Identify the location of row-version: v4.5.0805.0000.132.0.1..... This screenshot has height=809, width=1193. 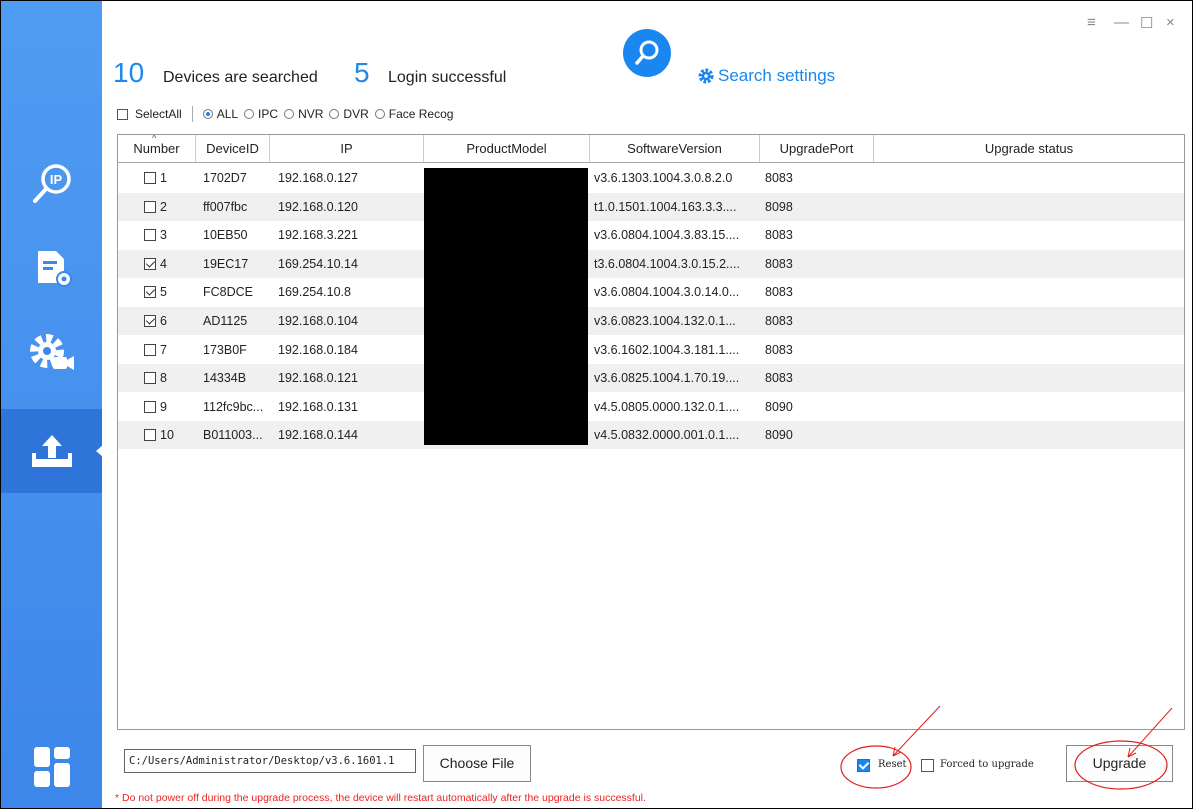
(667, 406).